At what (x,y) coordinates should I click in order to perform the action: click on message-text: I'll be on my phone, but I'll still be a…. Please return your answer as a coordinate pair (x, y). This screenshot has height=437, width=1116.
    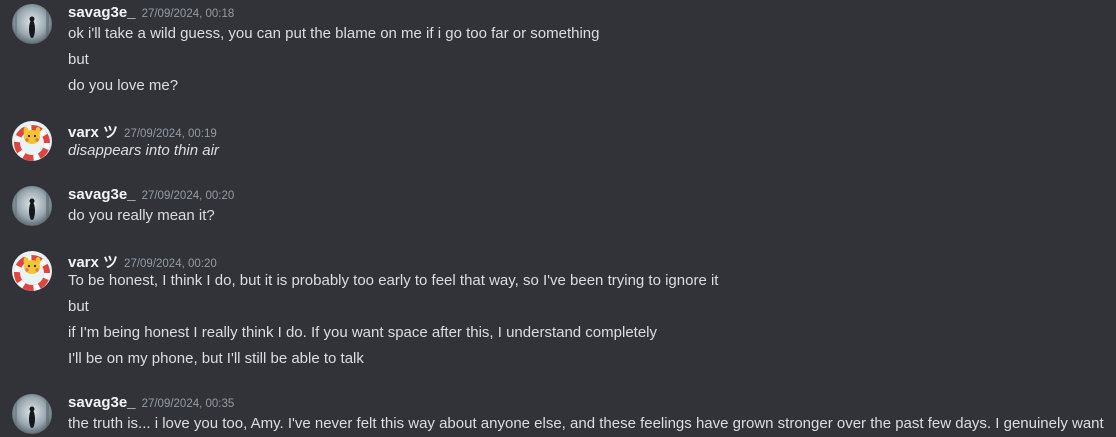
    Looking at the image, I should click on (216, 358).